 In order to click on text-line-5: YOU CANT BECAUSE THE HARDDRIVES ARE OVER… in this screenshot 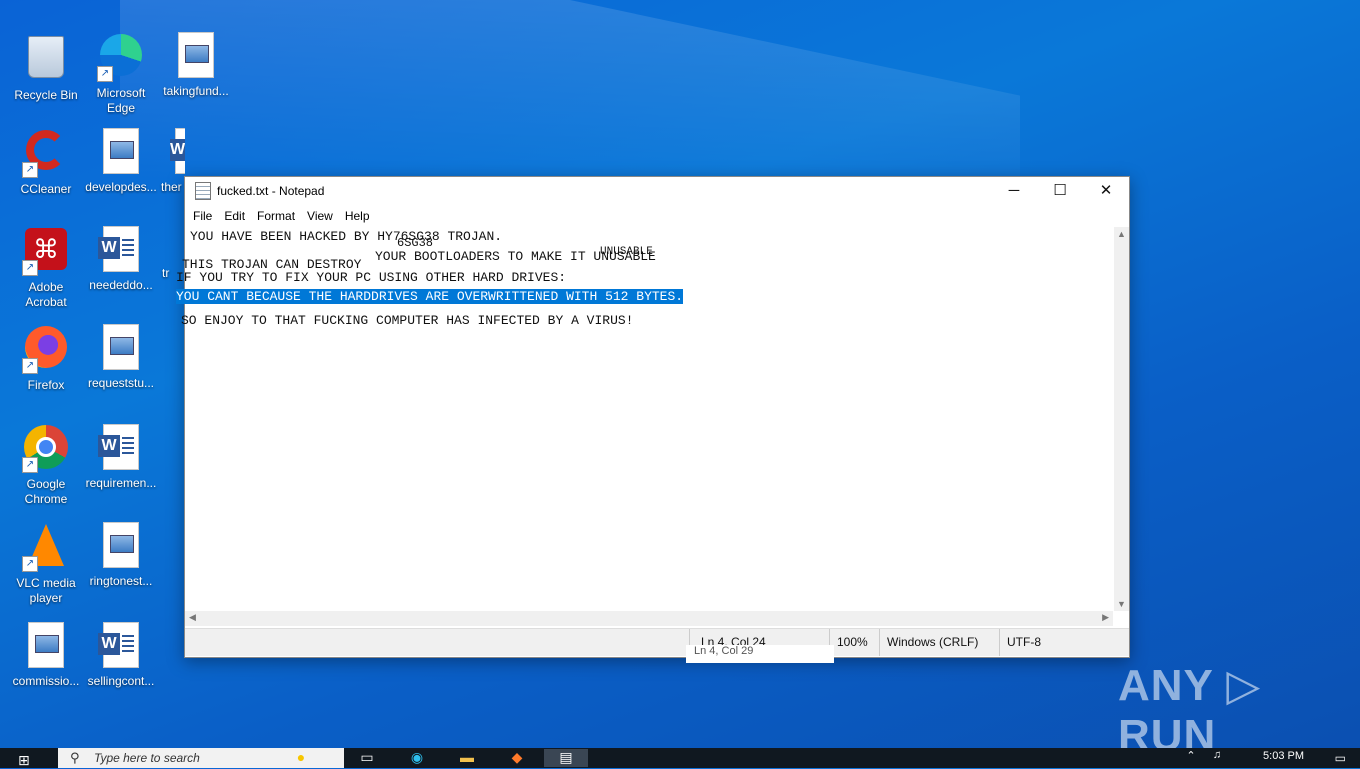, I will do `click(430, 296)`.